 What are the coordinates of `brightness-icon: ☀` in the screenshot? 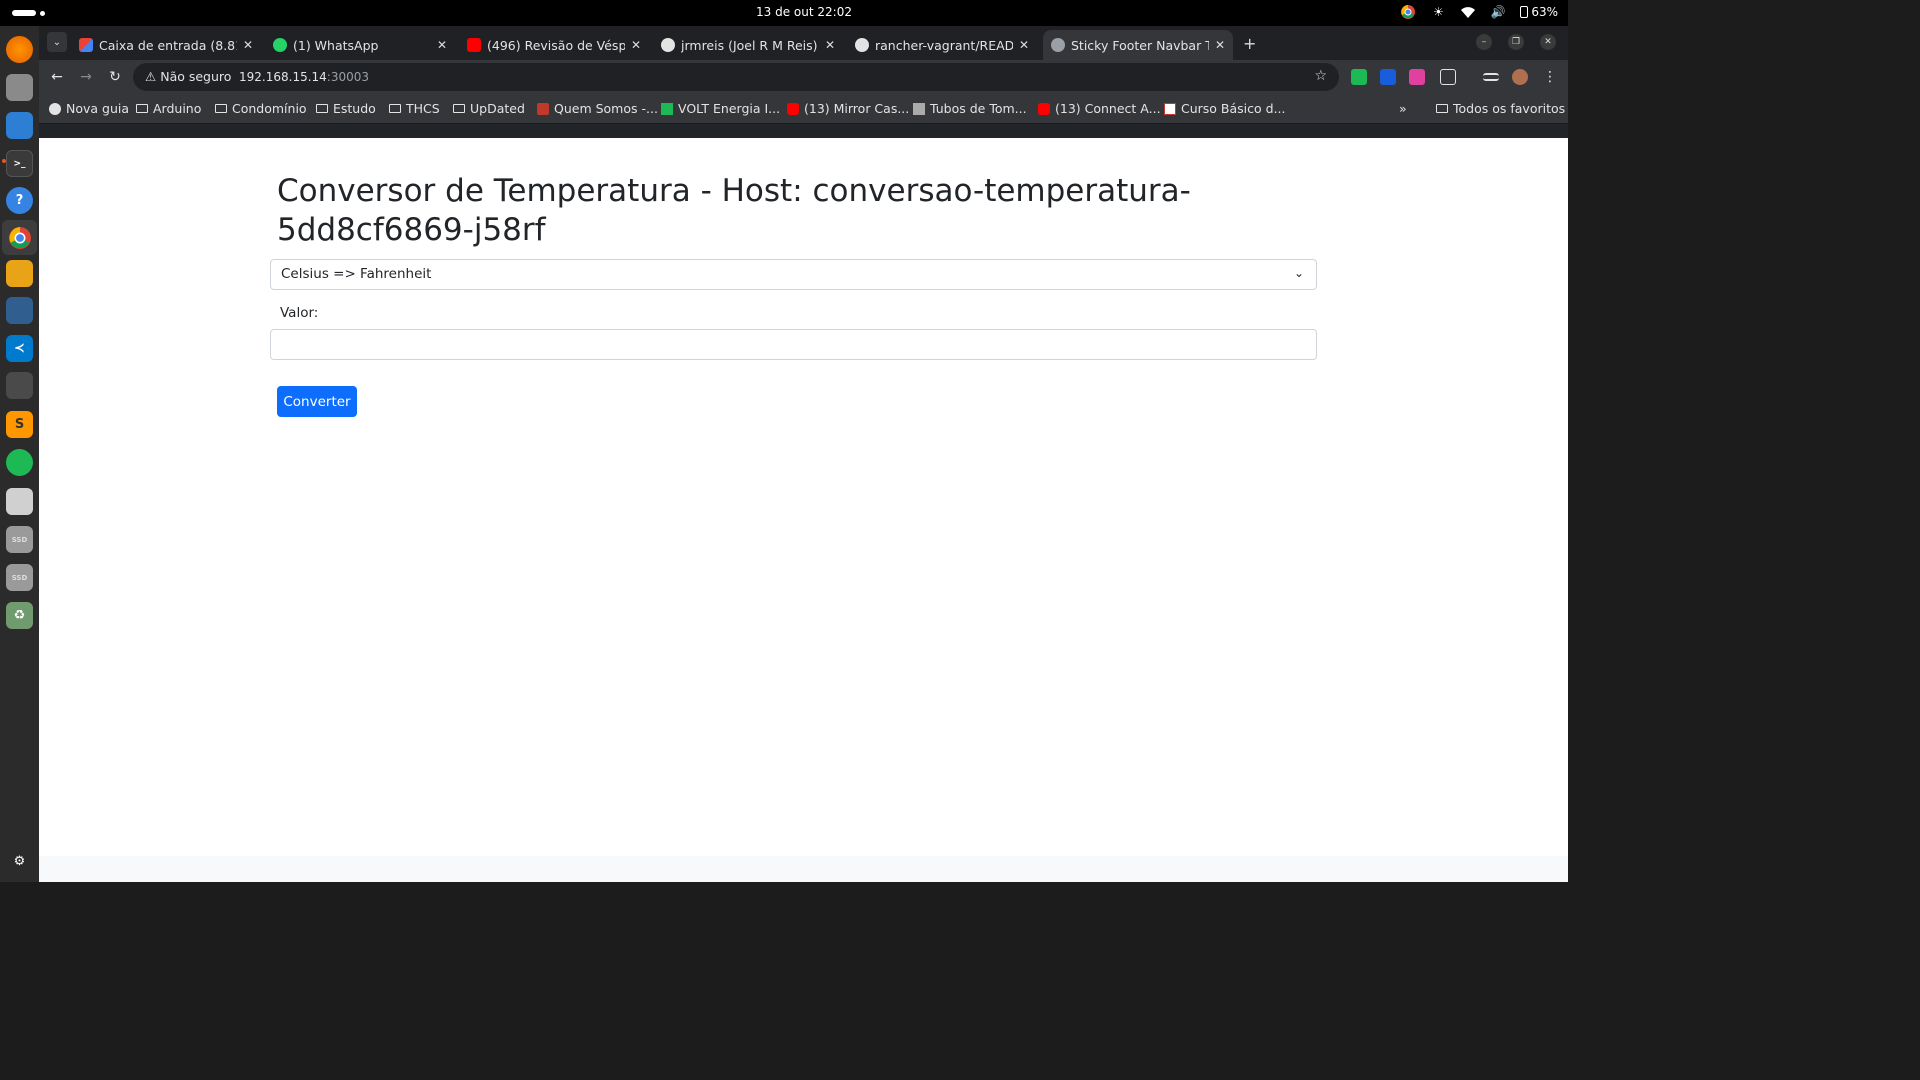 It's located at (1438, 12).